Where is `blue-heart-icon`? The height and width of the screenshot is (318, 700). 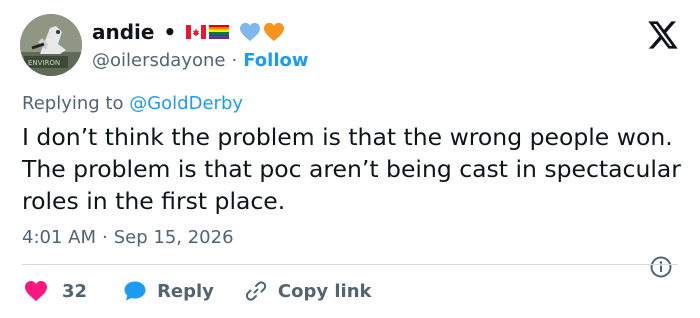 blue-heart-icon is located at coordinates (250, 32).